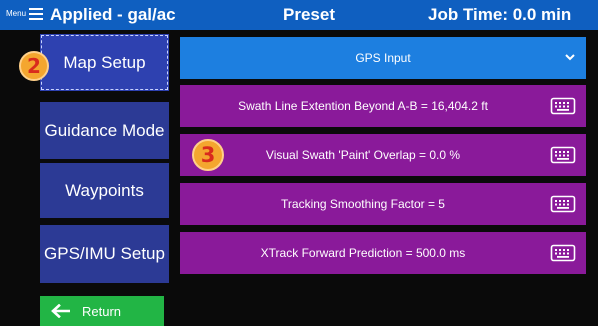  Describe the element at coordinates (363, 155) in the screenshot. I see `setting-label: Visual Swath 'Paint' Overlap = 0.0 %` at that location.